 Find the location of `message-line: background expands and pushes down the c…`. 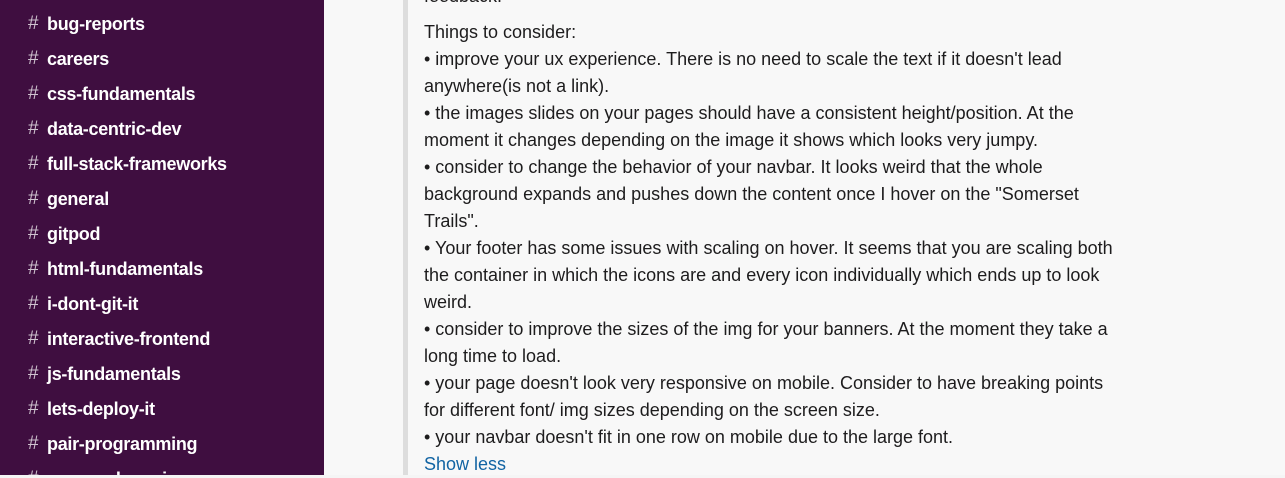

message-line: background expands and pushes down the c… is located at coordinates (751, 194).